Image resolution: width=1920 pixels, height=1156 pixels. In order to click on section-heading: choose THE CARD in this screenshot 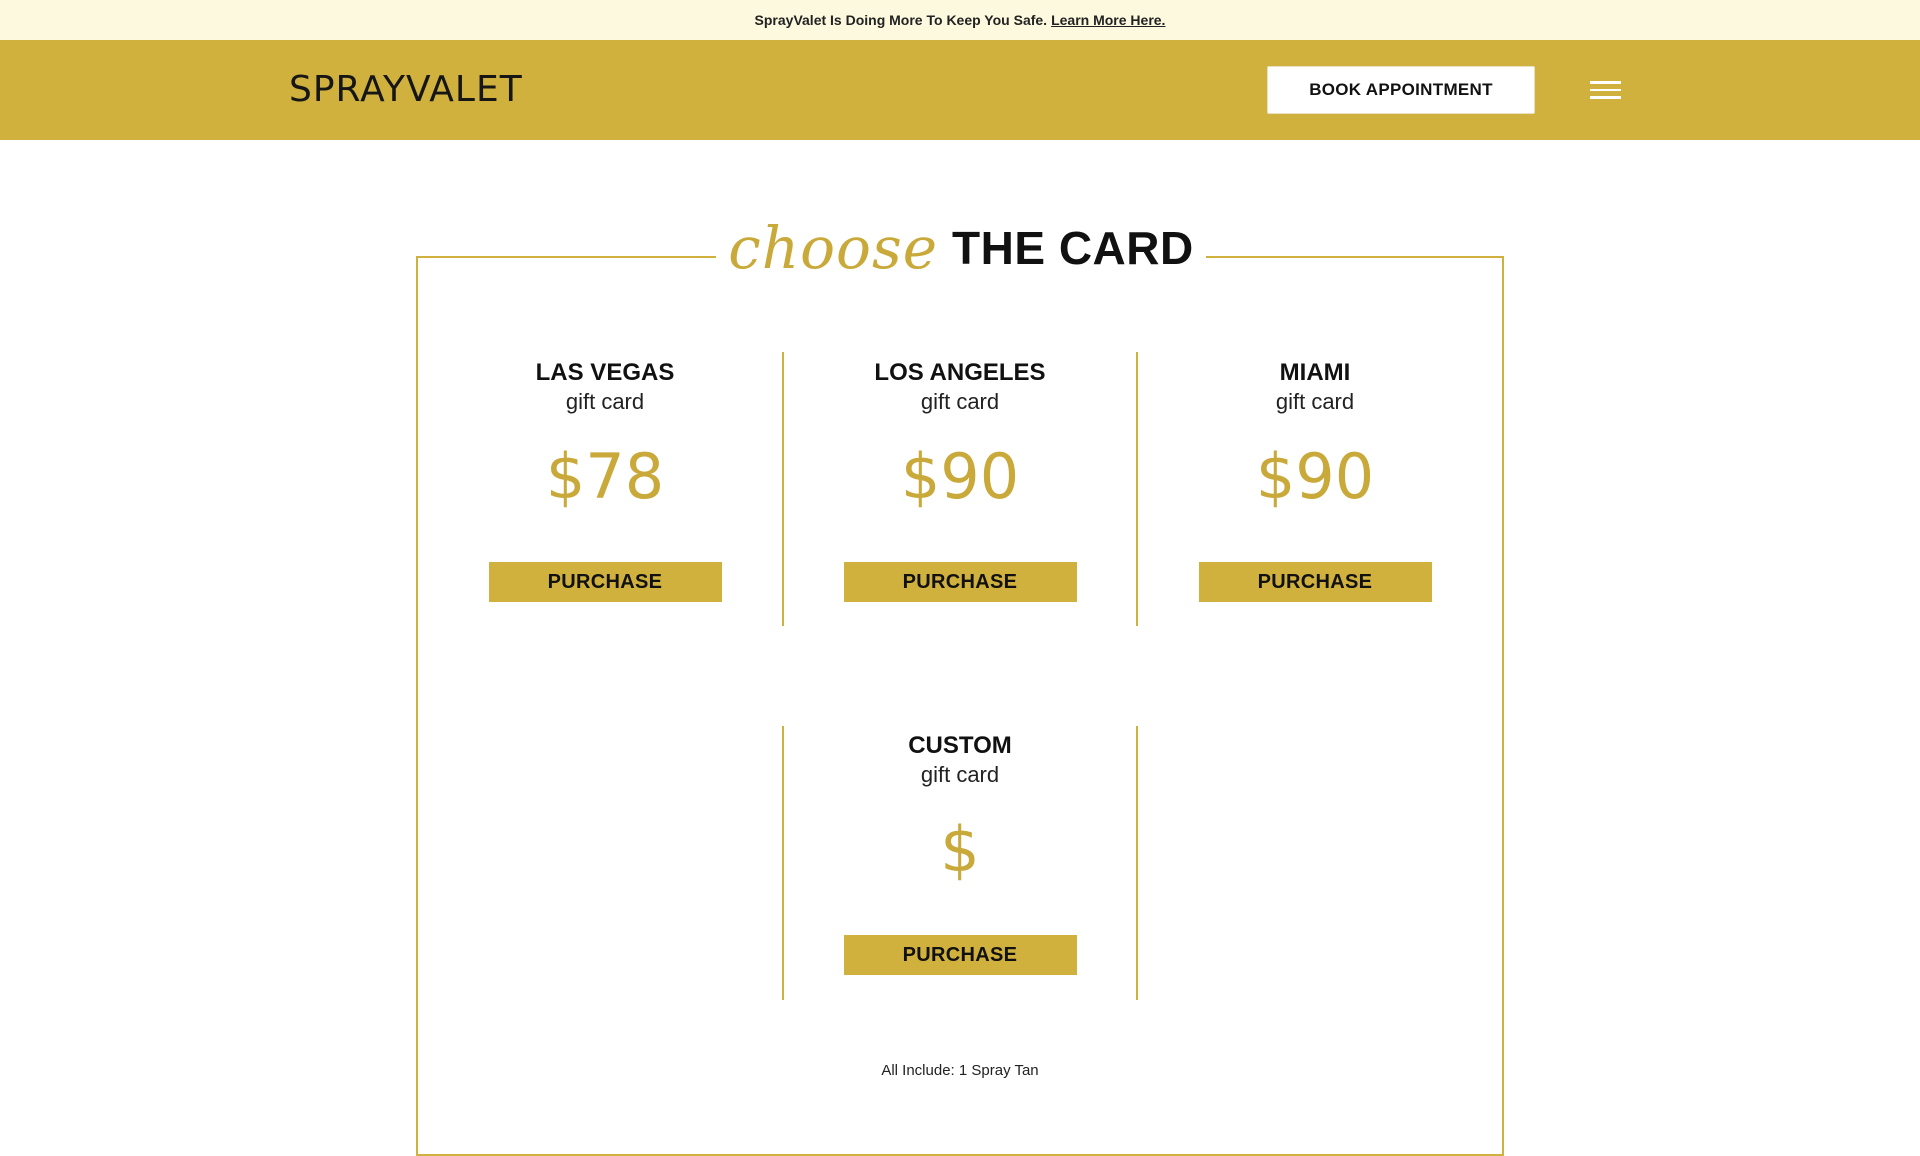, I will do `click(961, 248)`.